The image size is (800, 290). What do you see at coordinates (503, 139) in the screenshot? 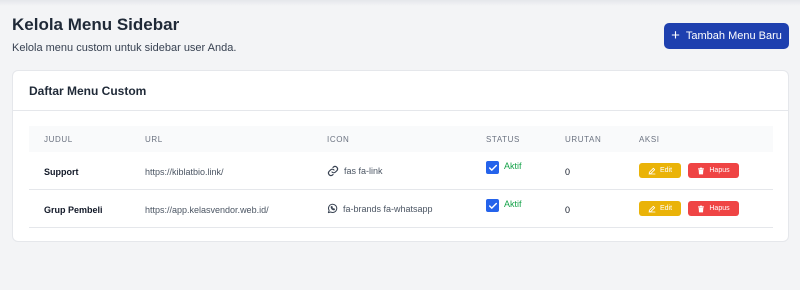
I see `column-header-status: STATUS` at bounding box center [503, 139].